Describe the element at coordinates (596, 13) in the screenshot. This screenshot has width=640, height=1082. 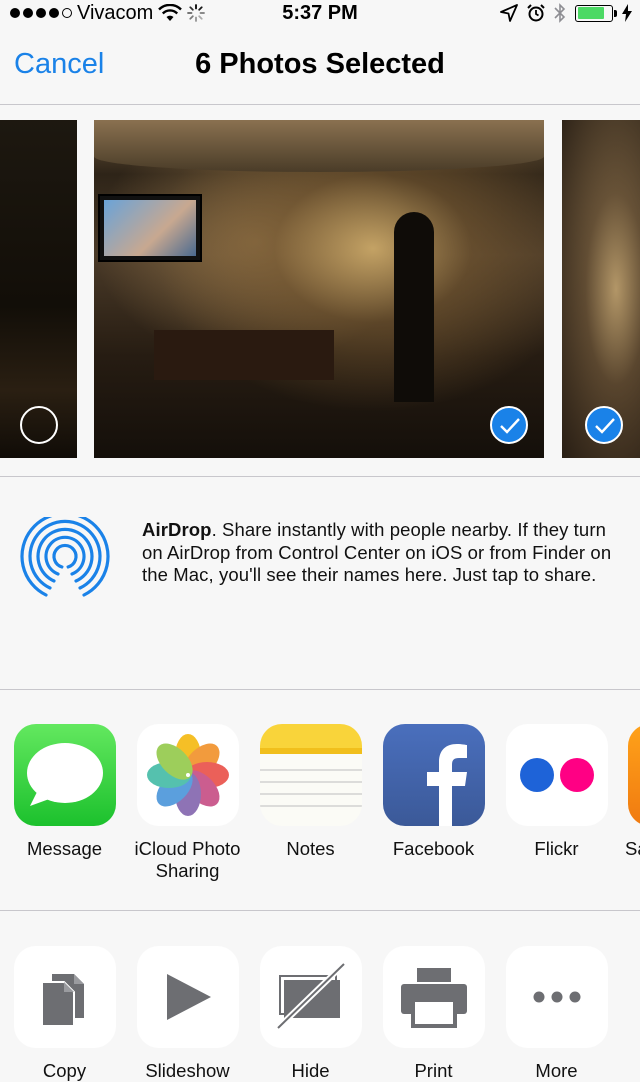
I see `battery-icon` at that location.